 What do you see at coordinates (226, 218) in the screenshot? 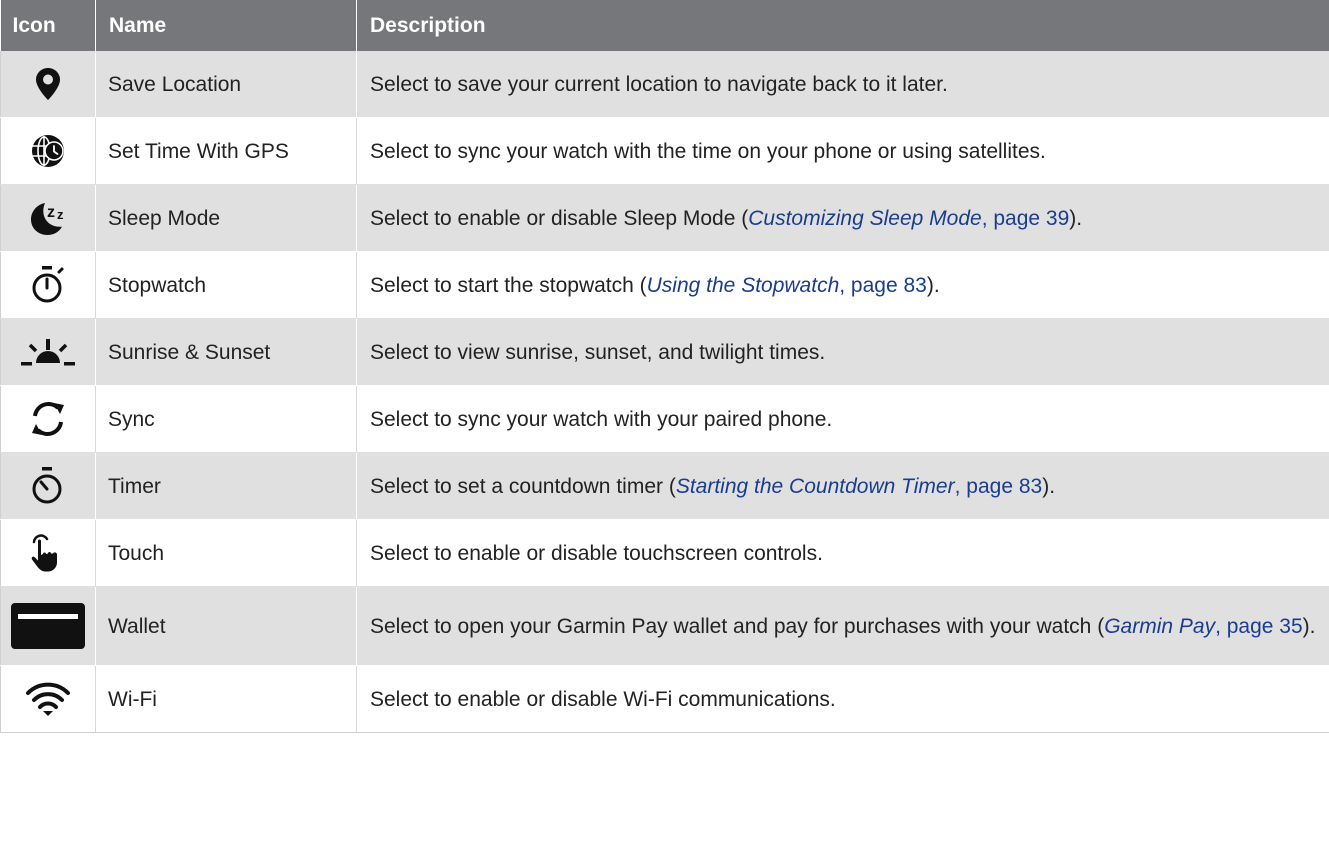
I see `row-name: Sleep Mode` at bounding box center [226, 218].